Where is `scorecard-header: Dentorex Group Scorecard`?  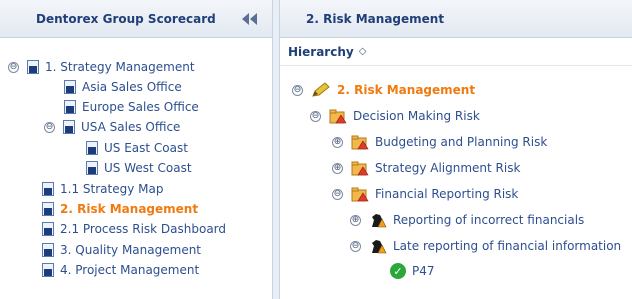
scorecard-header: Dentorex Group Scorecard is located at coordinates (136, 19).